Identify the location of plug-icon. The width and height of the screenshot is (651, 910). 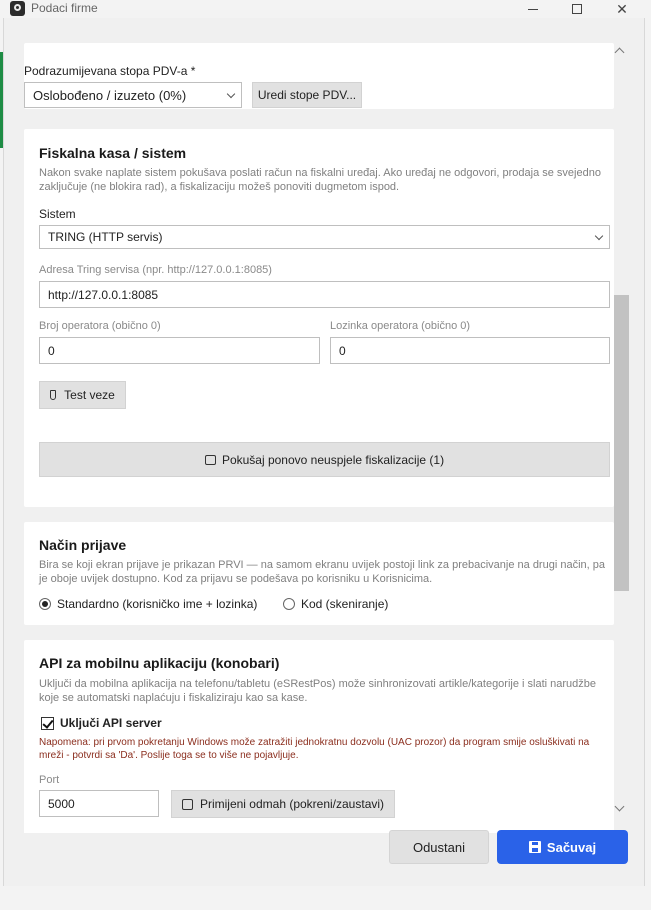
(53, 395).